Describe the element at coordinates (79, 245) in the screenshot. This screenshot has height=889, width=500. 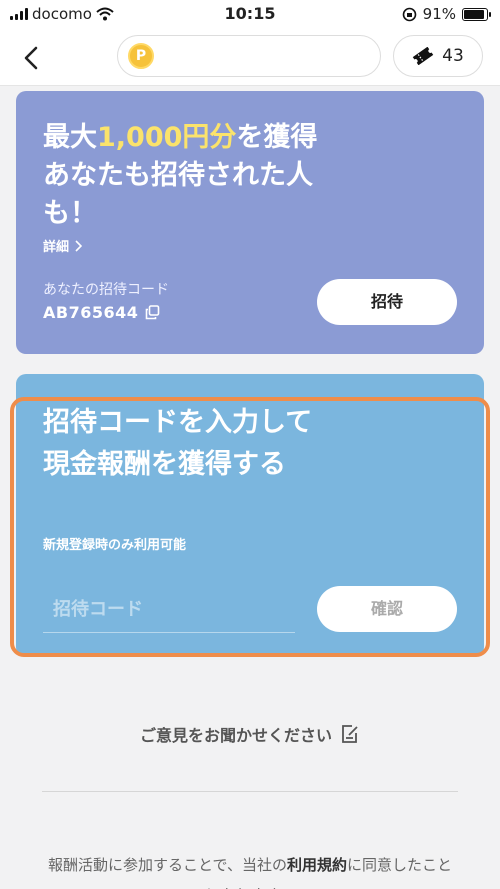
I see `chevron-right-icon` at that location.